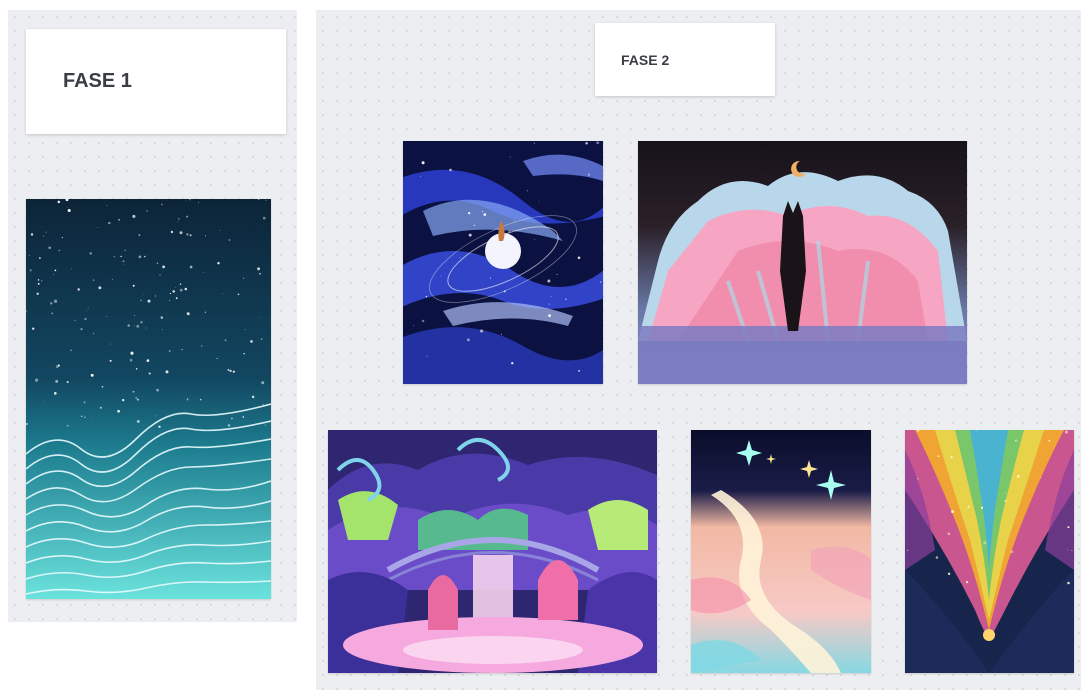  I want to click on artwork-fantasy-bridge-waterfall, so click(492, 551).